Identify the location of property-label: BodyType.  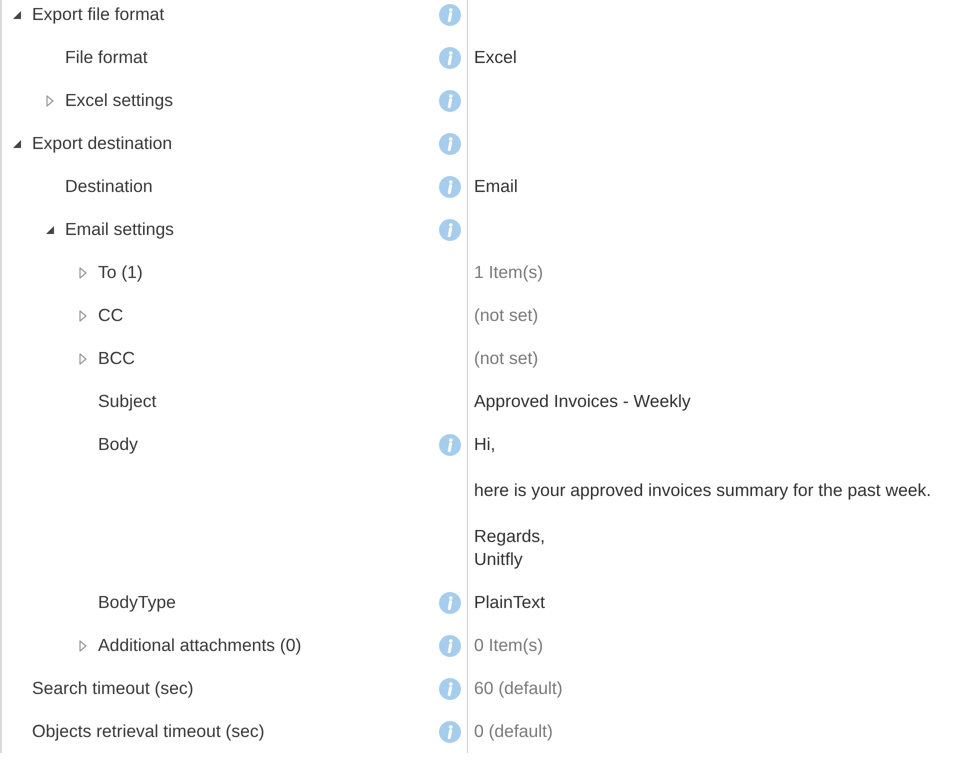
(137, 602).